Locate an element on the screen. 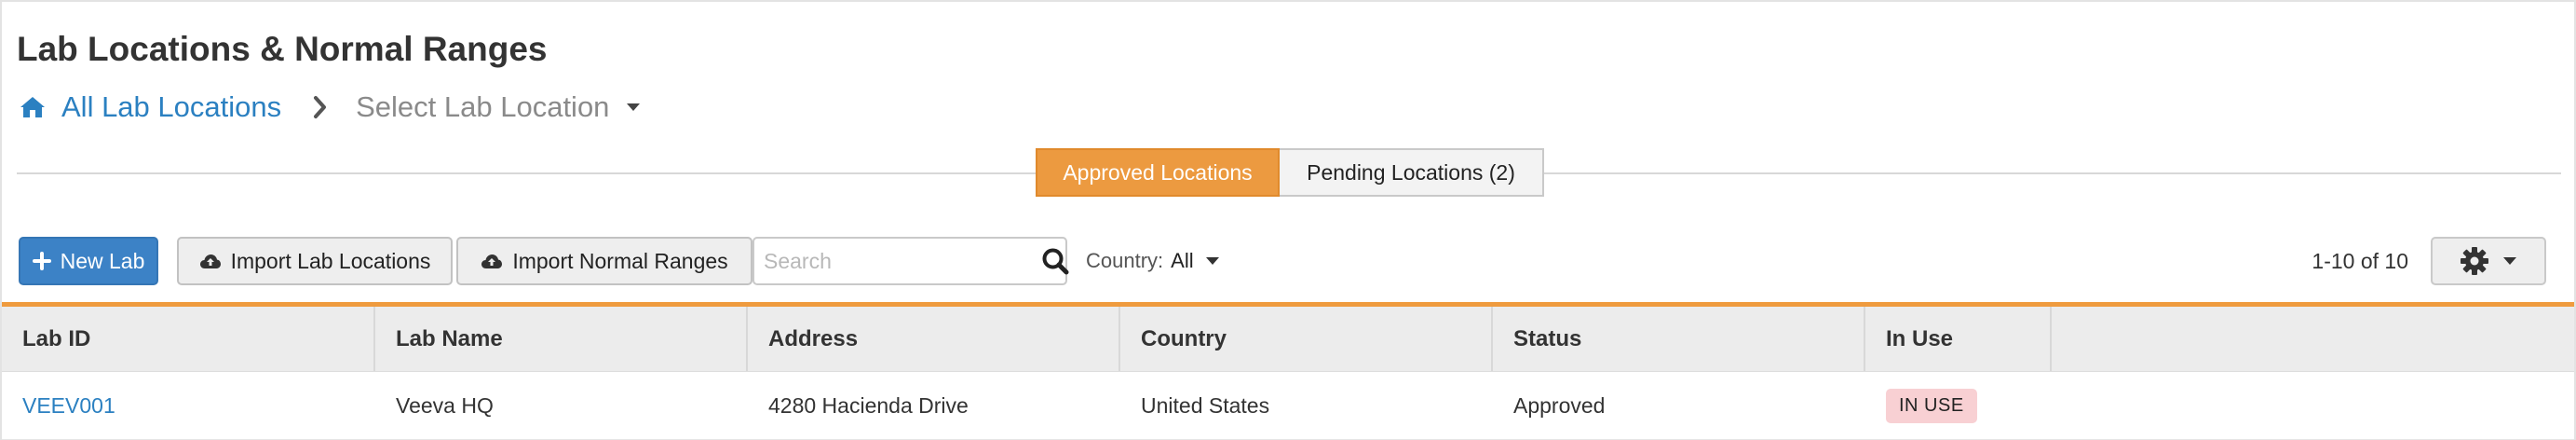 This screenshot has height=440, width=2576. search-icon is located at coordinates (1055, 261).